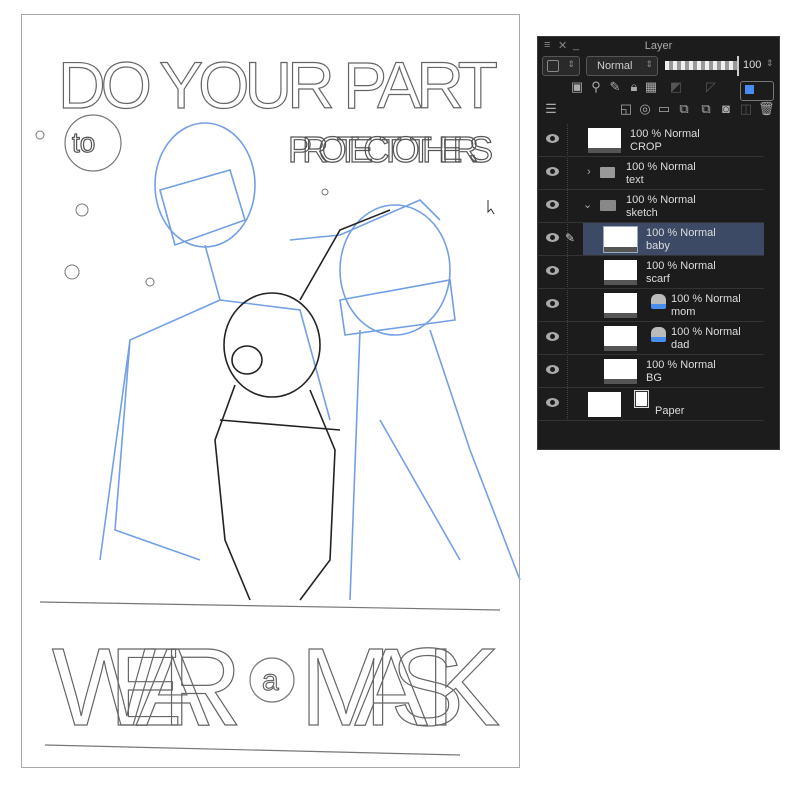  Describe the element at coordinates (683, 312) in the screenshot. I see `layer-name: mom` at that location.